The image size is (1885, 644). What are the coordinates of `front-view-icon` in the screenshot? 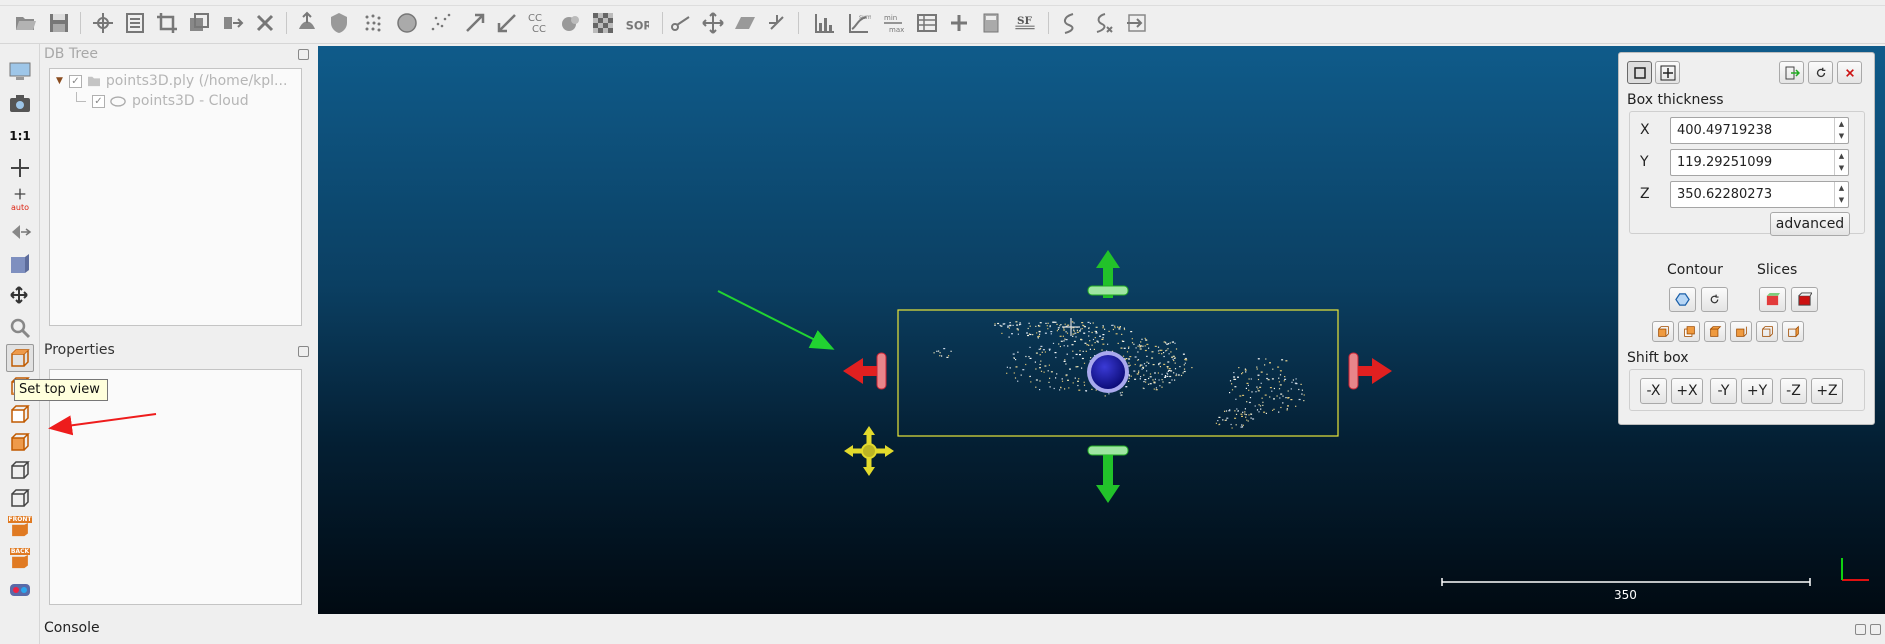 It's located at (20, 414).